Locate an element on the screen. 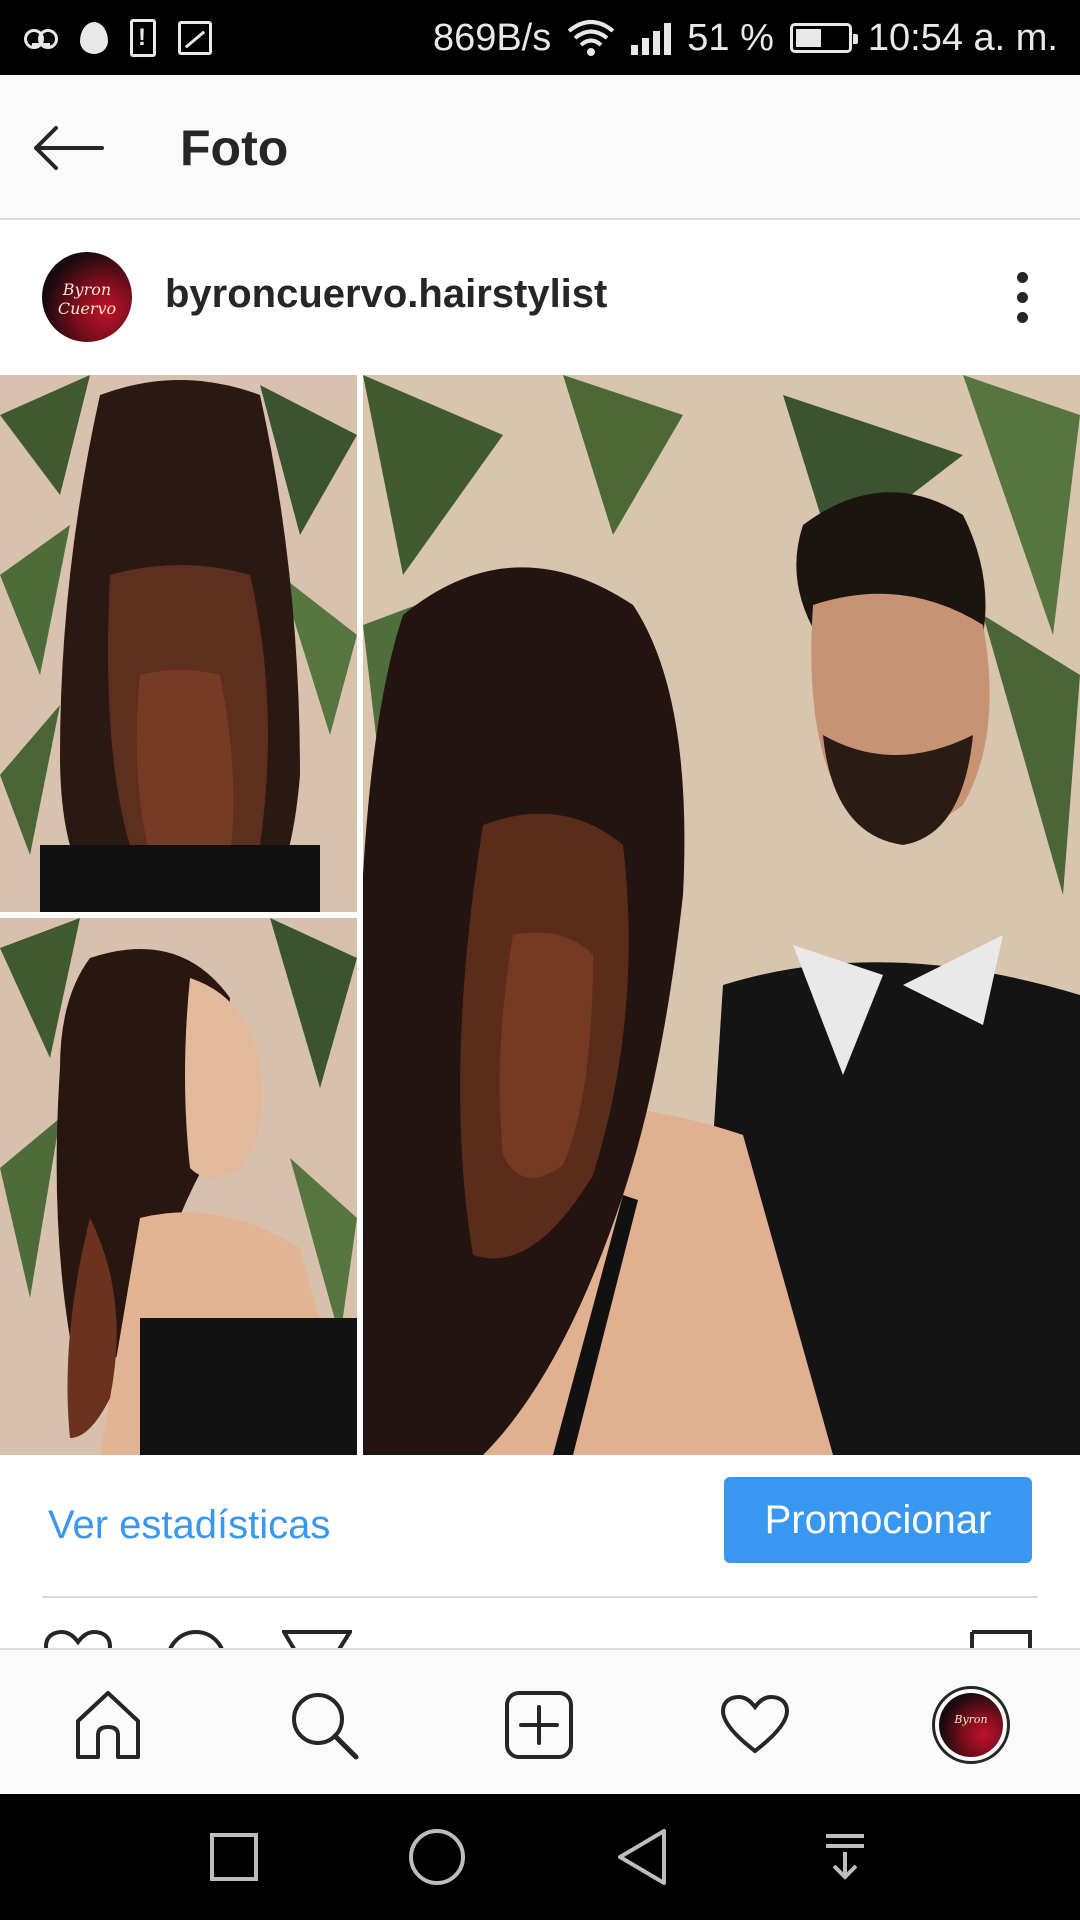 The width and height of the screenshot is (1080, 1920). status-bar: 869B/s 51 % 10:54 a. m. is located at coordinates (540, 37).